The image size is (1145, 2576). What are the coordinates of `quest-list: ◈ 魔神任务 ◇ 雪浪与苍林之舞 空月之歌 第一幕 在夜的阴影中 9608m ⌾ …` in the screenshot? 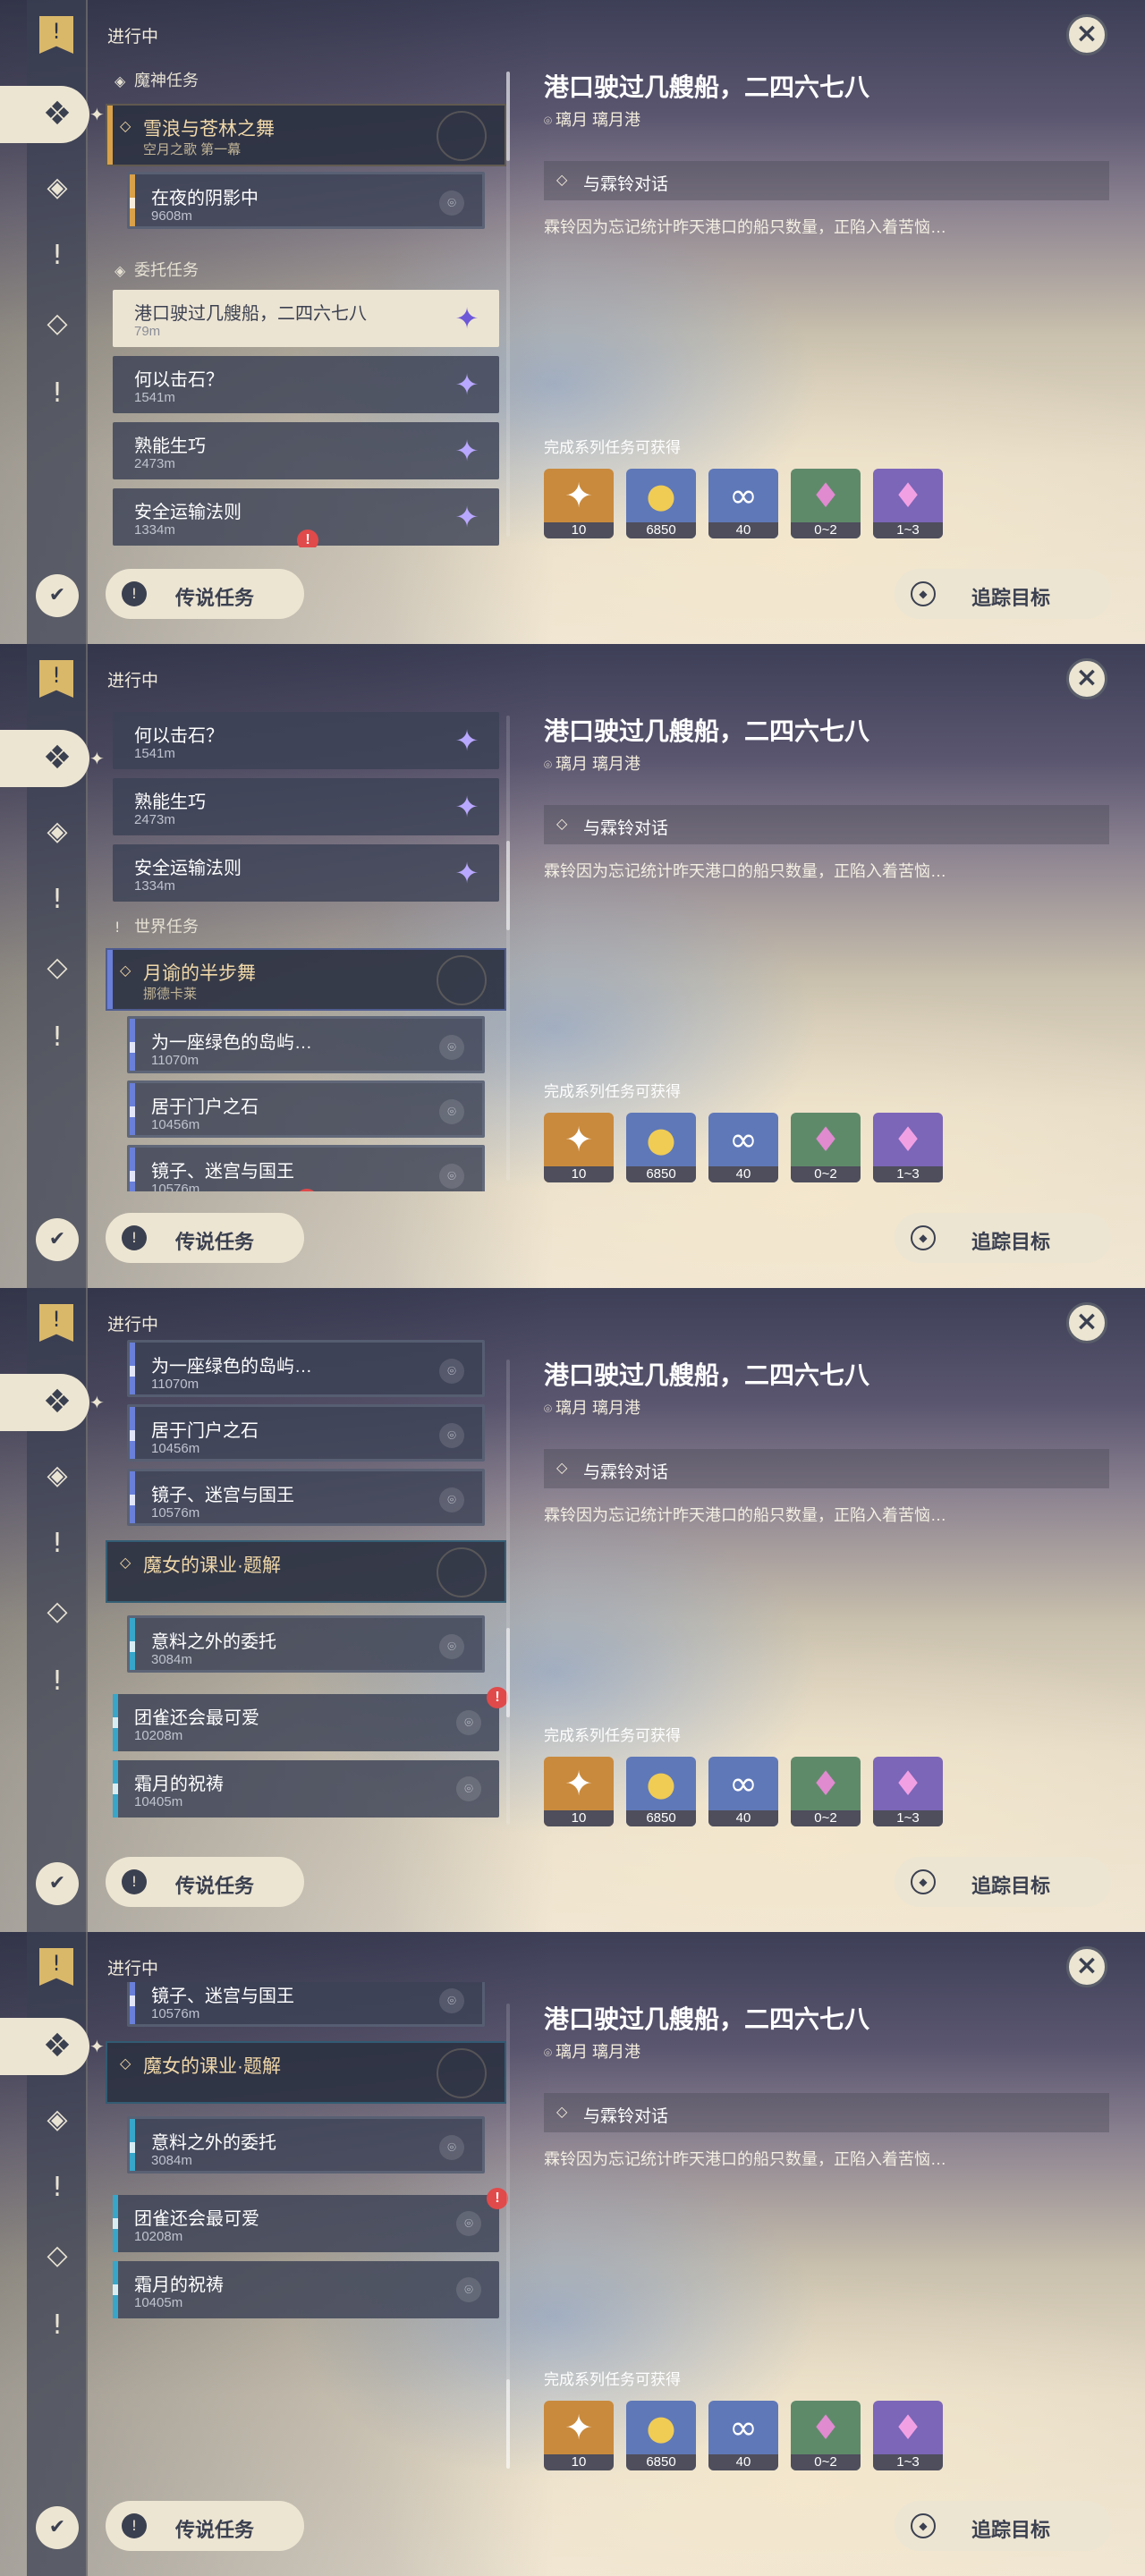 It's located at (307, 298).